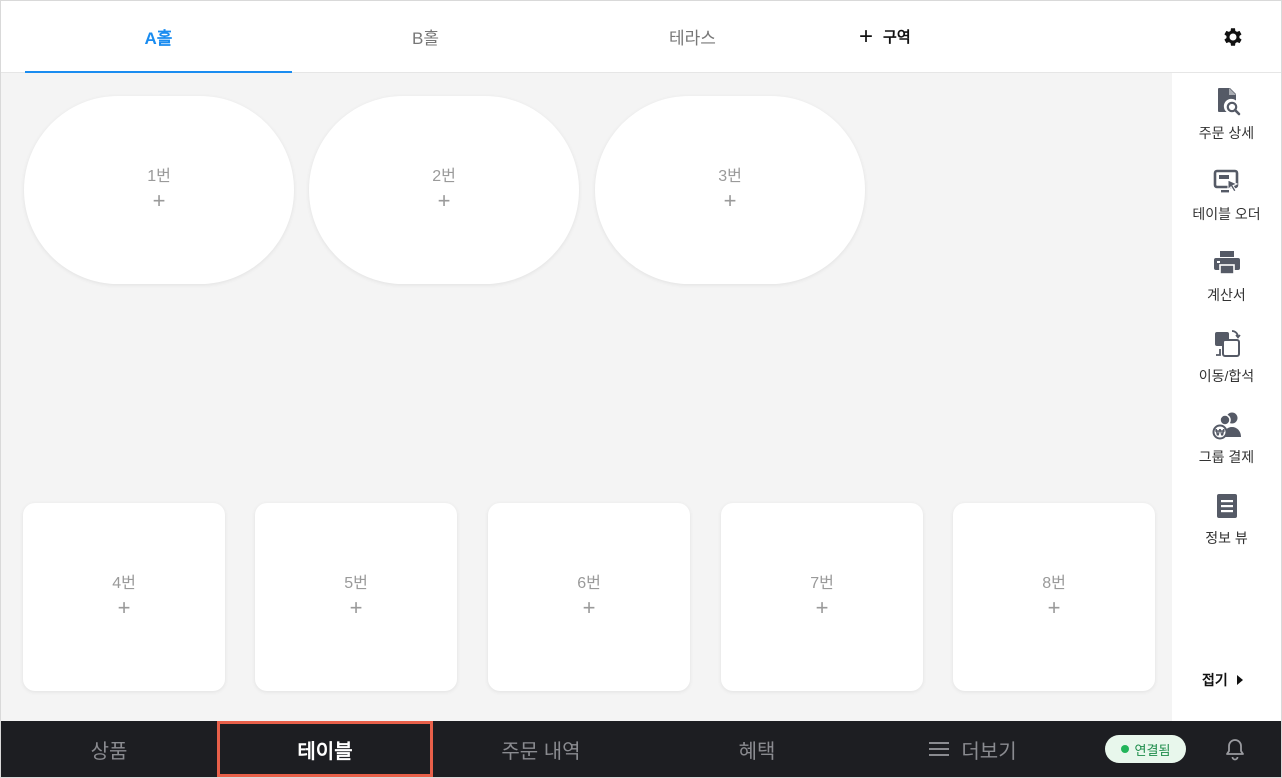  What do you see at coordinates (989, 751) in the screenshot?
I see `nav-more-label: 더보기` at bounding box center [989, 751].